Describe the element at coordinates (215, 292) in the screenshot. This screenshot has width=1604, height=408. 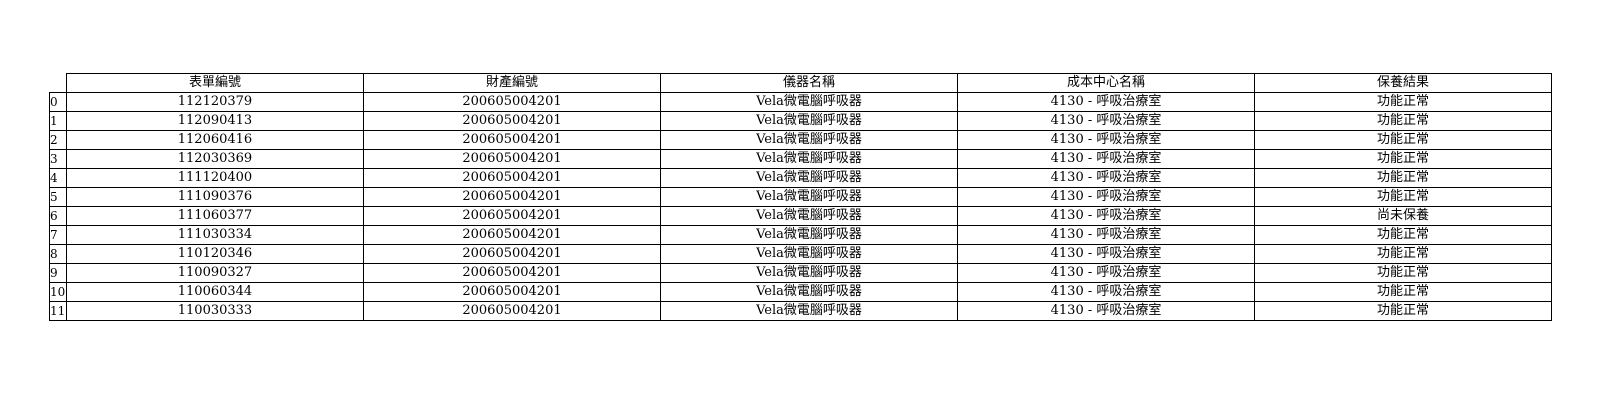
I see `form-number-cell: 110060344` at that location.